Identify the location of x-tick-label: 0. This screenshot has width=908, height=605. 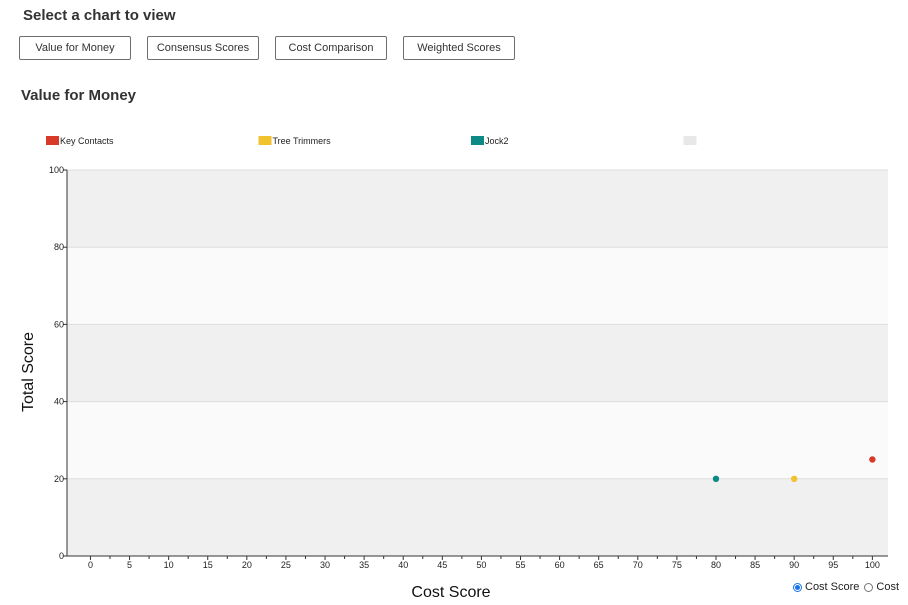
(90, 565).